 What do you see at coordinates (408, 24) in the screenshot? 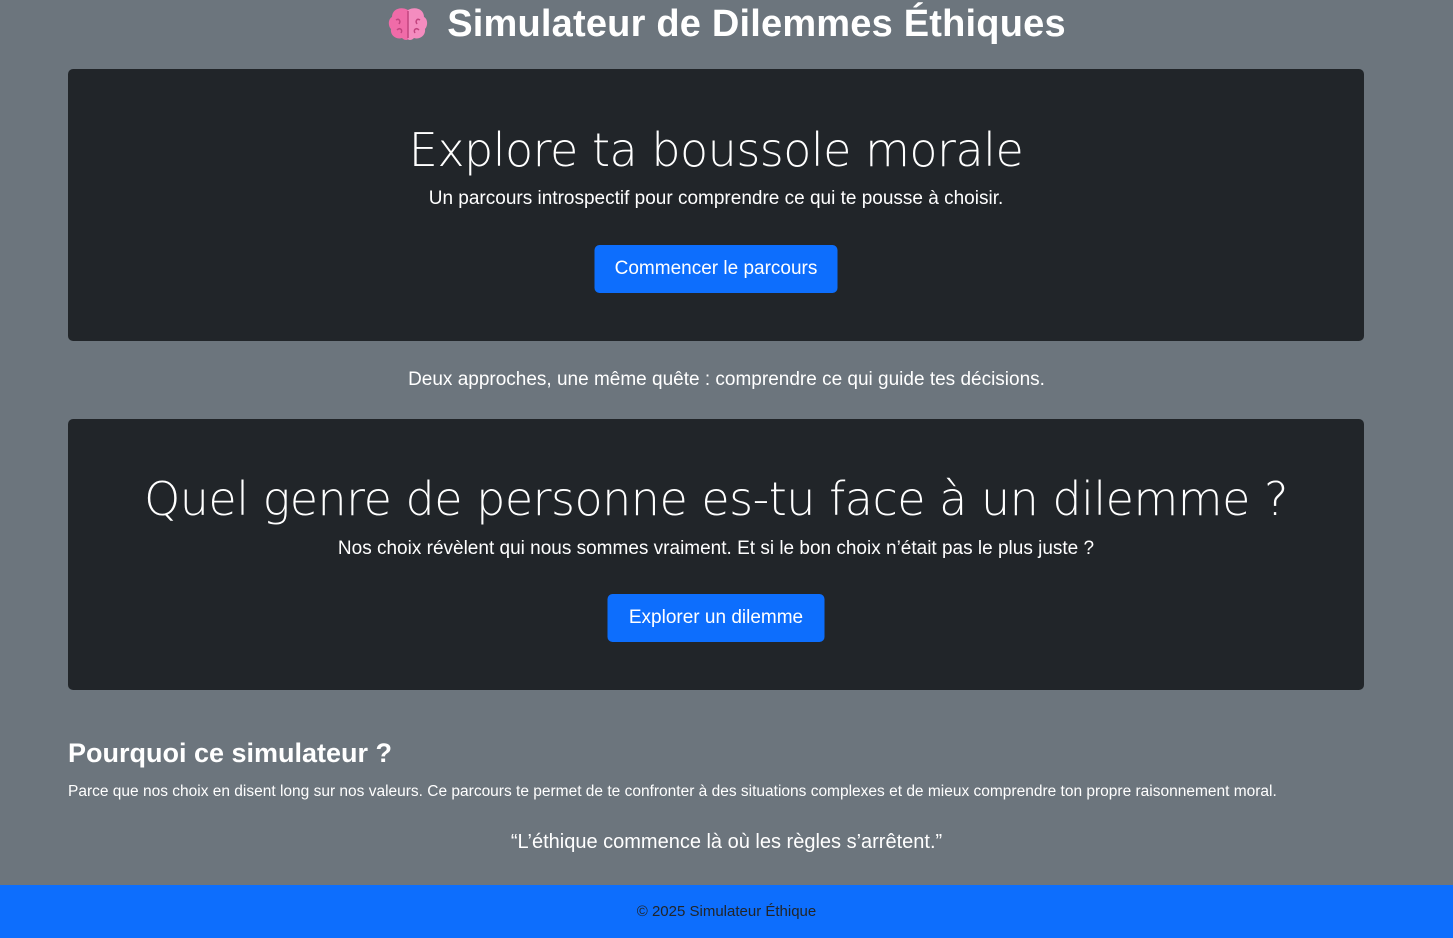
I see `brain-icon` at bounding box center [408, 24].